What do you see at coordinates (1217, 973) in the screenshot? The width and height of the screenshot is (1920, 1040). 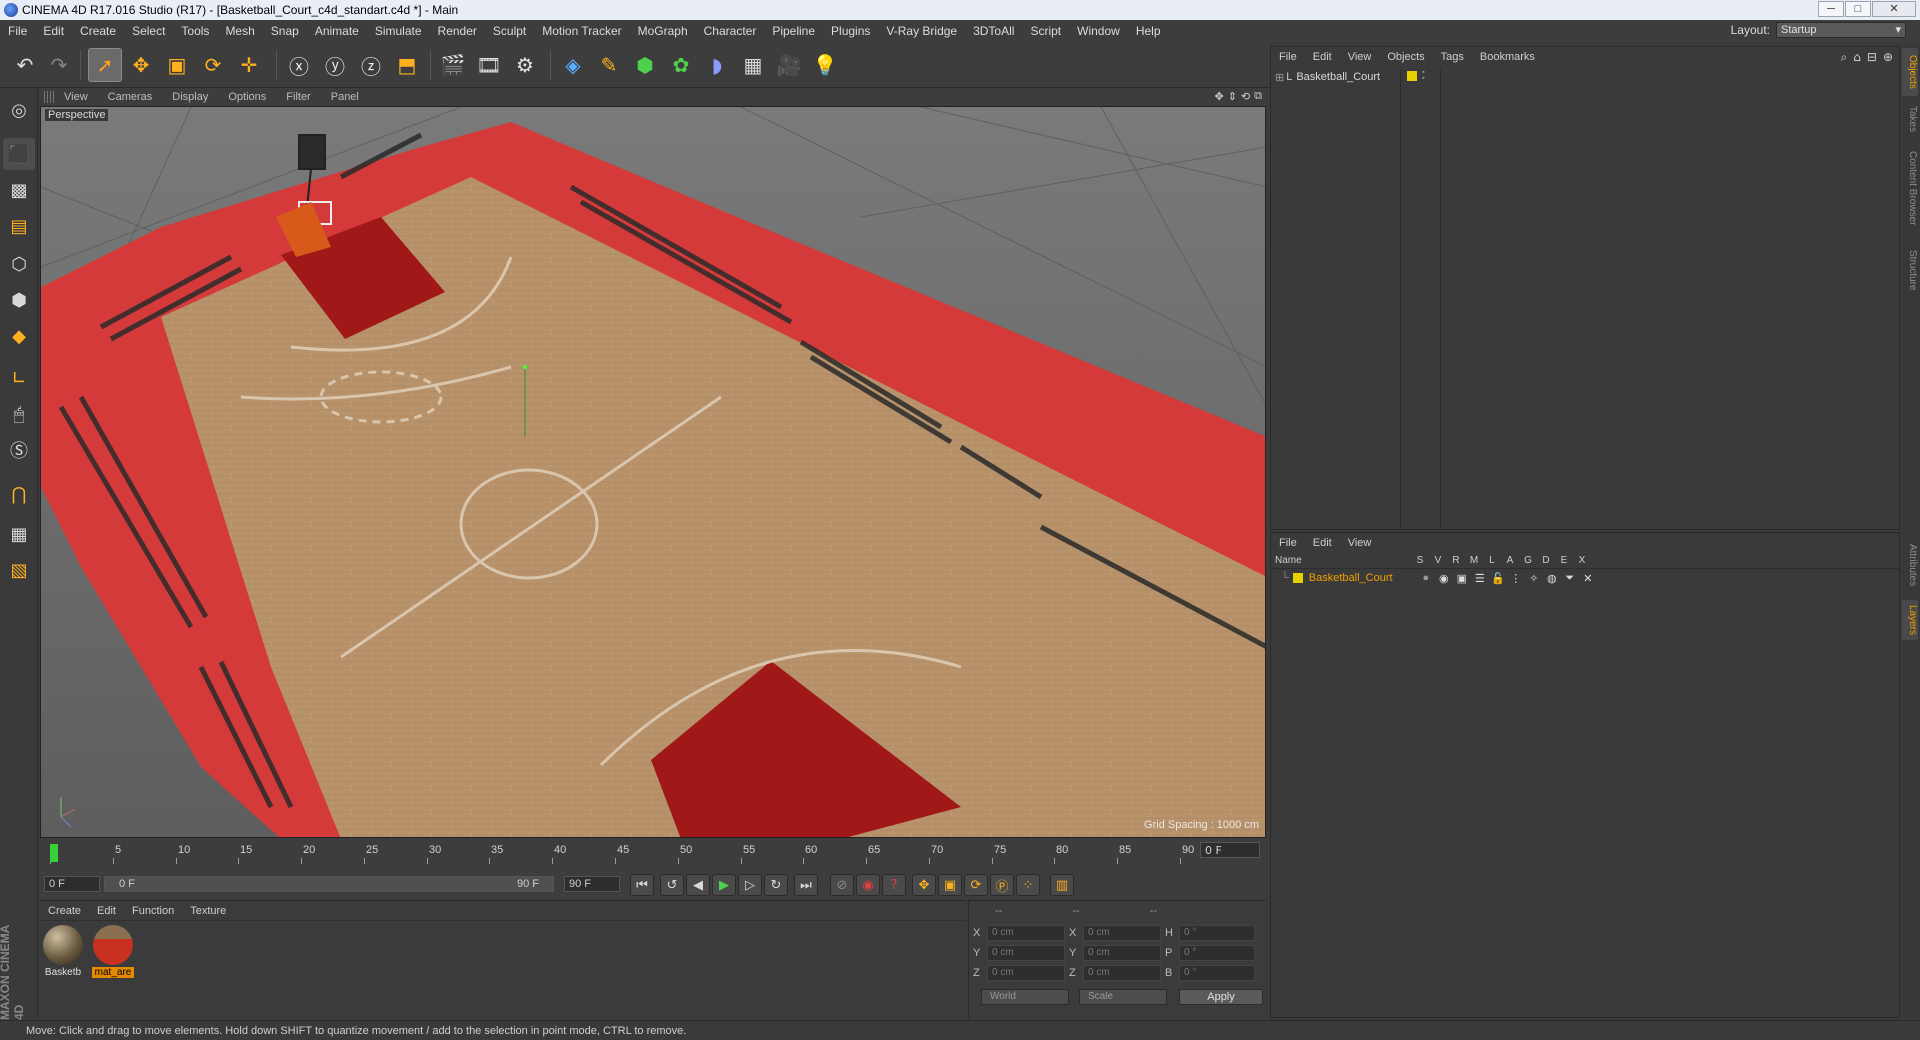 I see `rotation-b-field: 0 °` at bounding box center [1217, 973].